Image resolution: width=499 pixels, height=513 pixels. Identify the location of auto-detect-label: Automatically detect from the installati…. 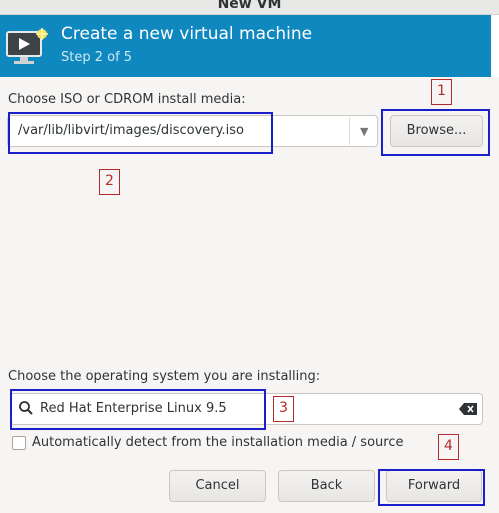
(217, 442).